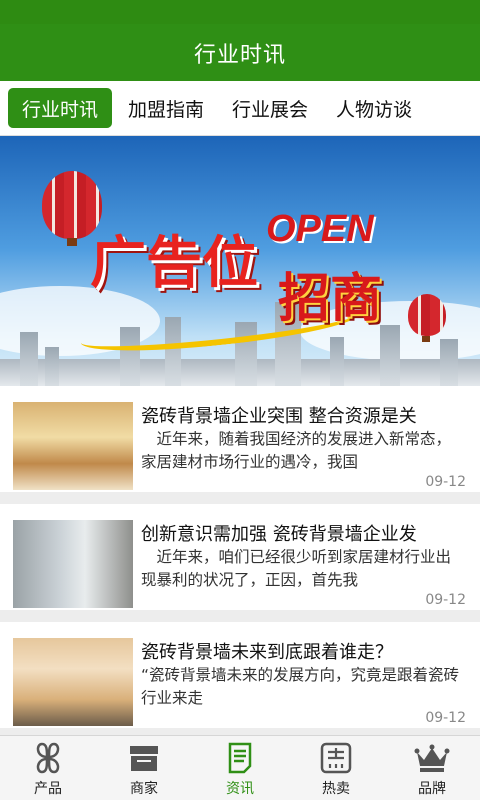  What do you see at coordinates (296, 450) in the screenshot?
I see `article-summary: 近年来，随着我国经济的发展进入新常态，家居建材市场行业的遇冷，我国` at bounding box center [296, 450].